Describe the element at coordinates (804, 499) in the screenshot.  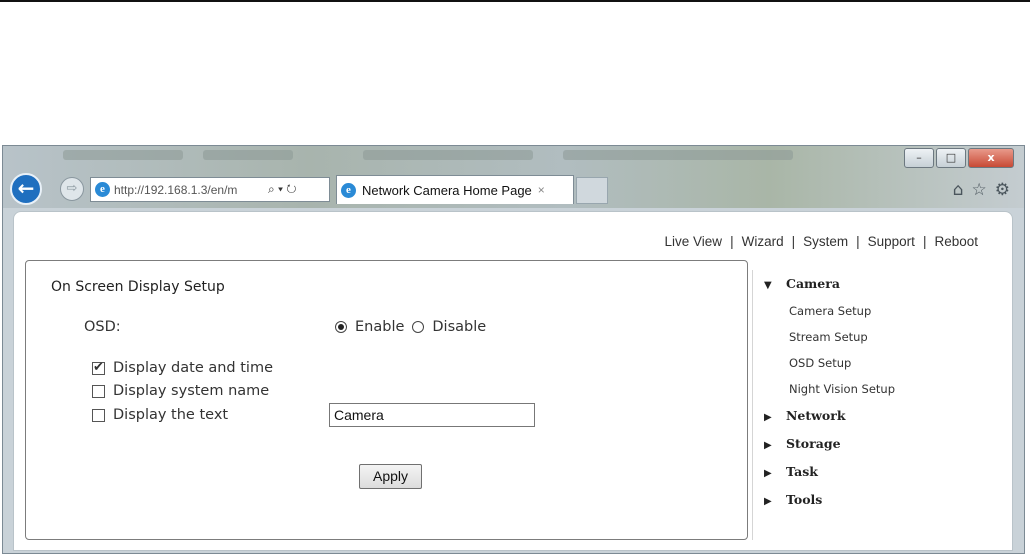
I see `sidebar-section-label: Tools` at that location.